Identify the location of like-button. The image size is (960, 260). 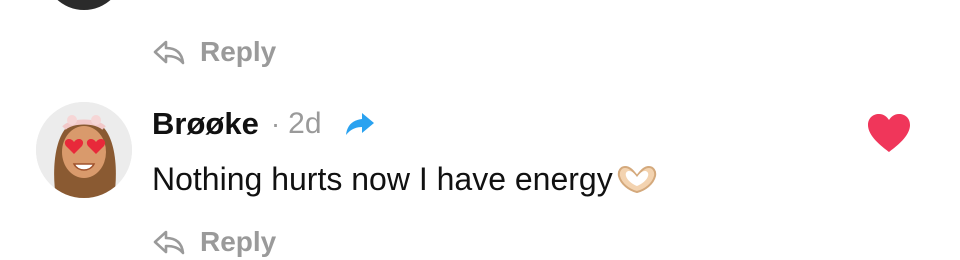
(889, 133).